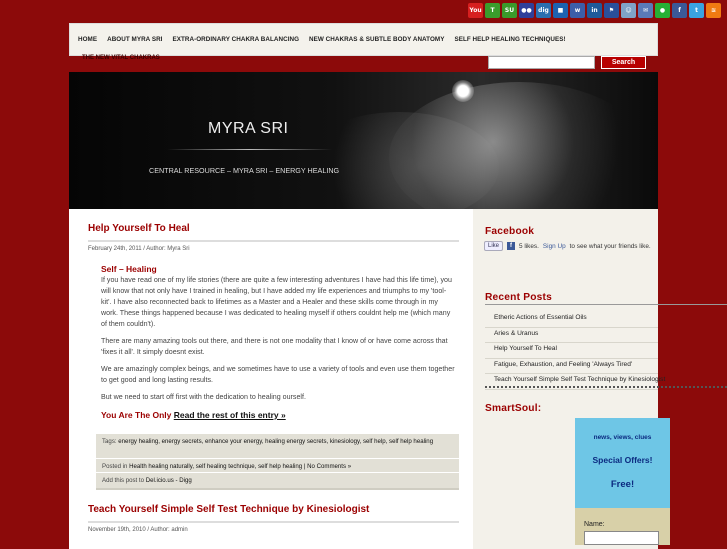  I want to click on recent-post-link: Help Yourself To Heal, so click(571, 351).